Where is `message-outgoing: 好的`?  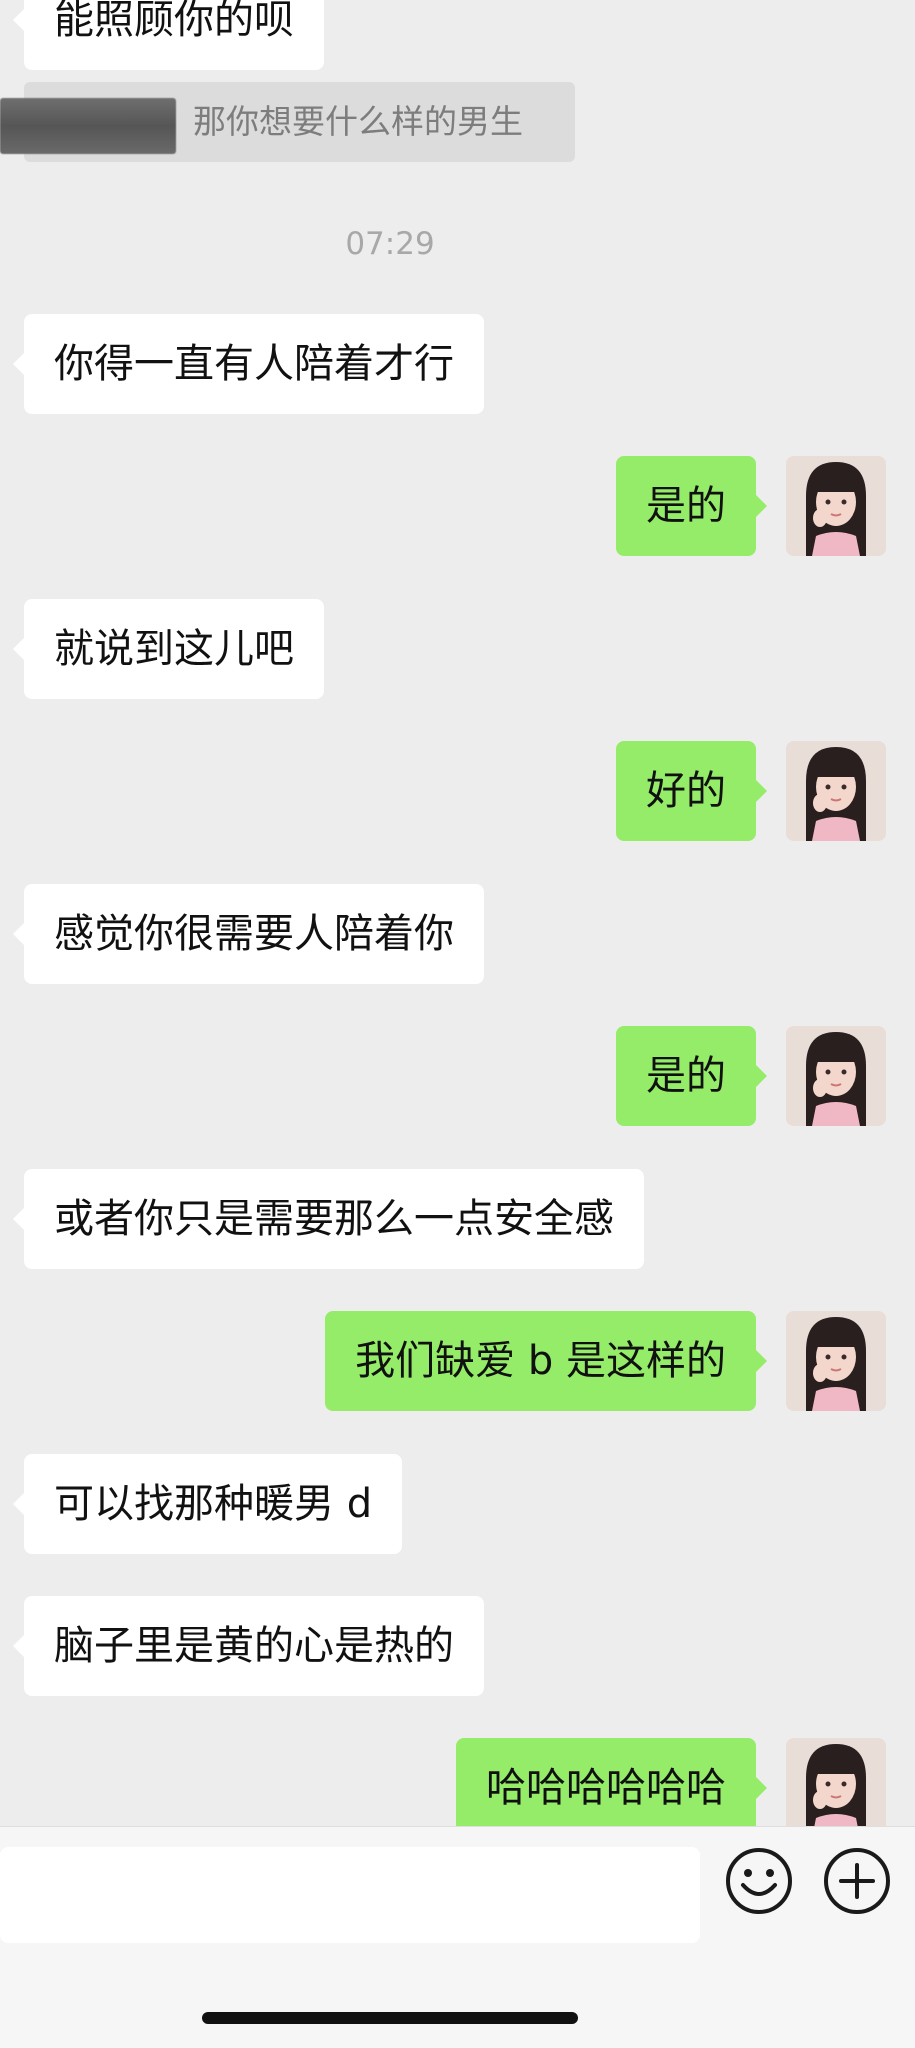
message-outgoing: 好的 is located at coordinates (691, 791).